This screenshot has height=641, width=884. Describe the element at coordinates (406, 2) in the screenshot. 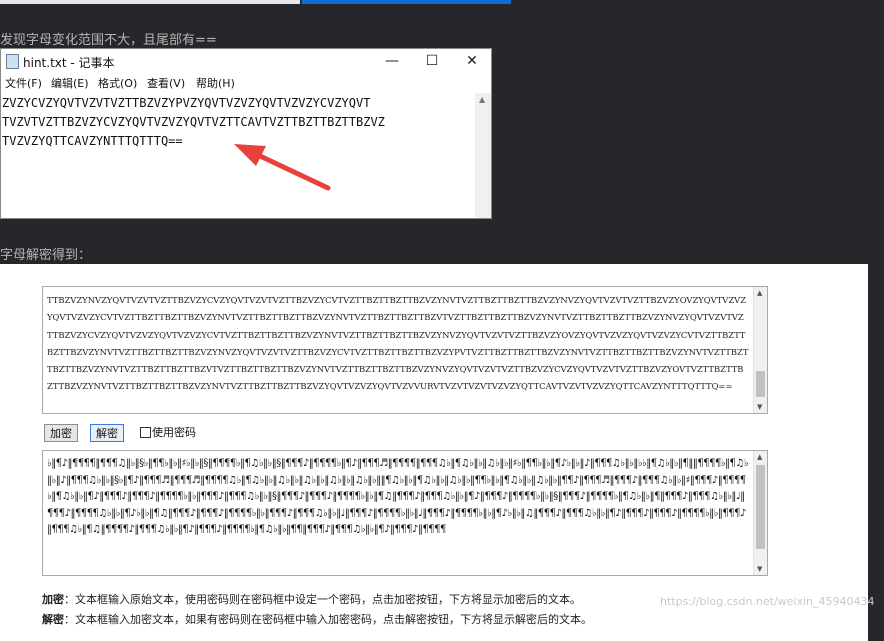

I see `top-image-strip-blue` at that location.